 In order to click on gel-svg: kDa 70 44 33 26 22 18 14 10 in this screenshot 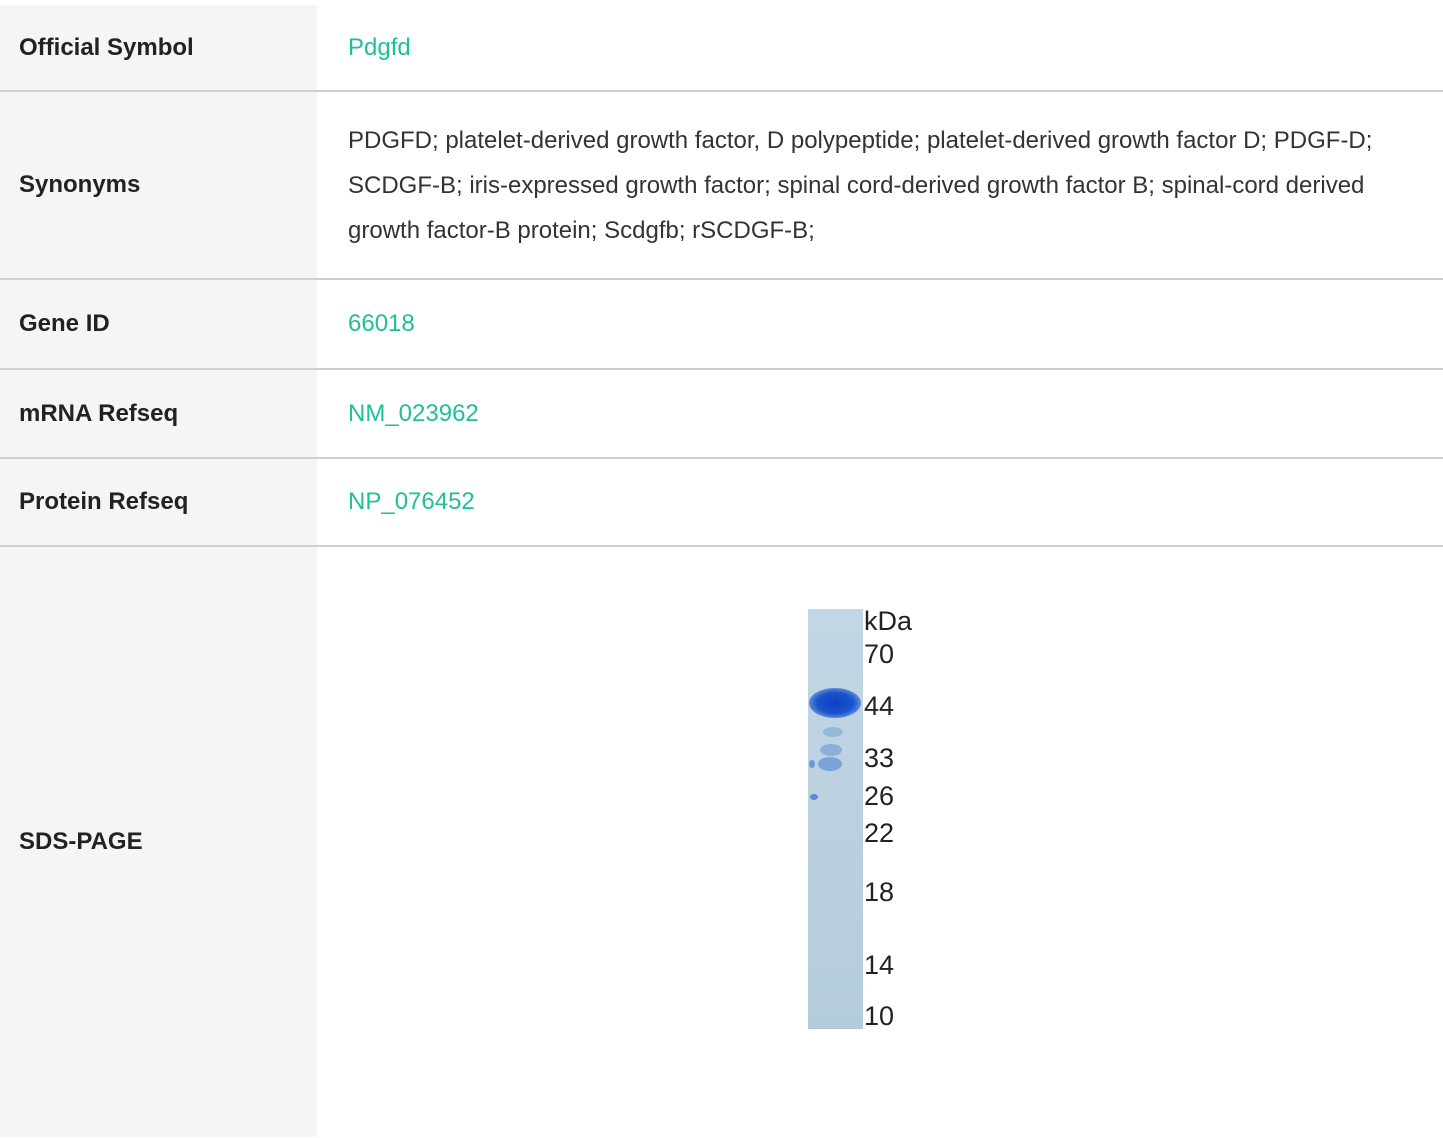, I will do `click(860, 818)`.